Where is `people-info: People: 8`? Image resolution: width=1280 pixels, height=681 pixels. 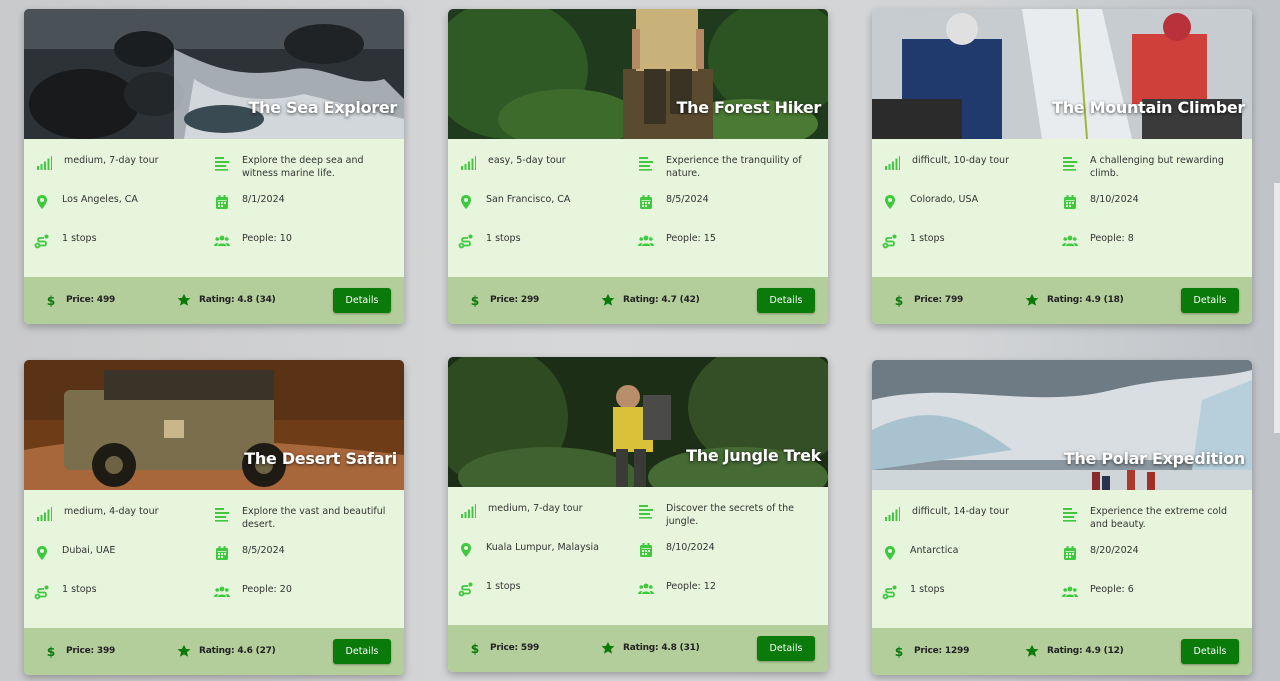 people-info: People: 8 is located at coordinates (1152, 240).